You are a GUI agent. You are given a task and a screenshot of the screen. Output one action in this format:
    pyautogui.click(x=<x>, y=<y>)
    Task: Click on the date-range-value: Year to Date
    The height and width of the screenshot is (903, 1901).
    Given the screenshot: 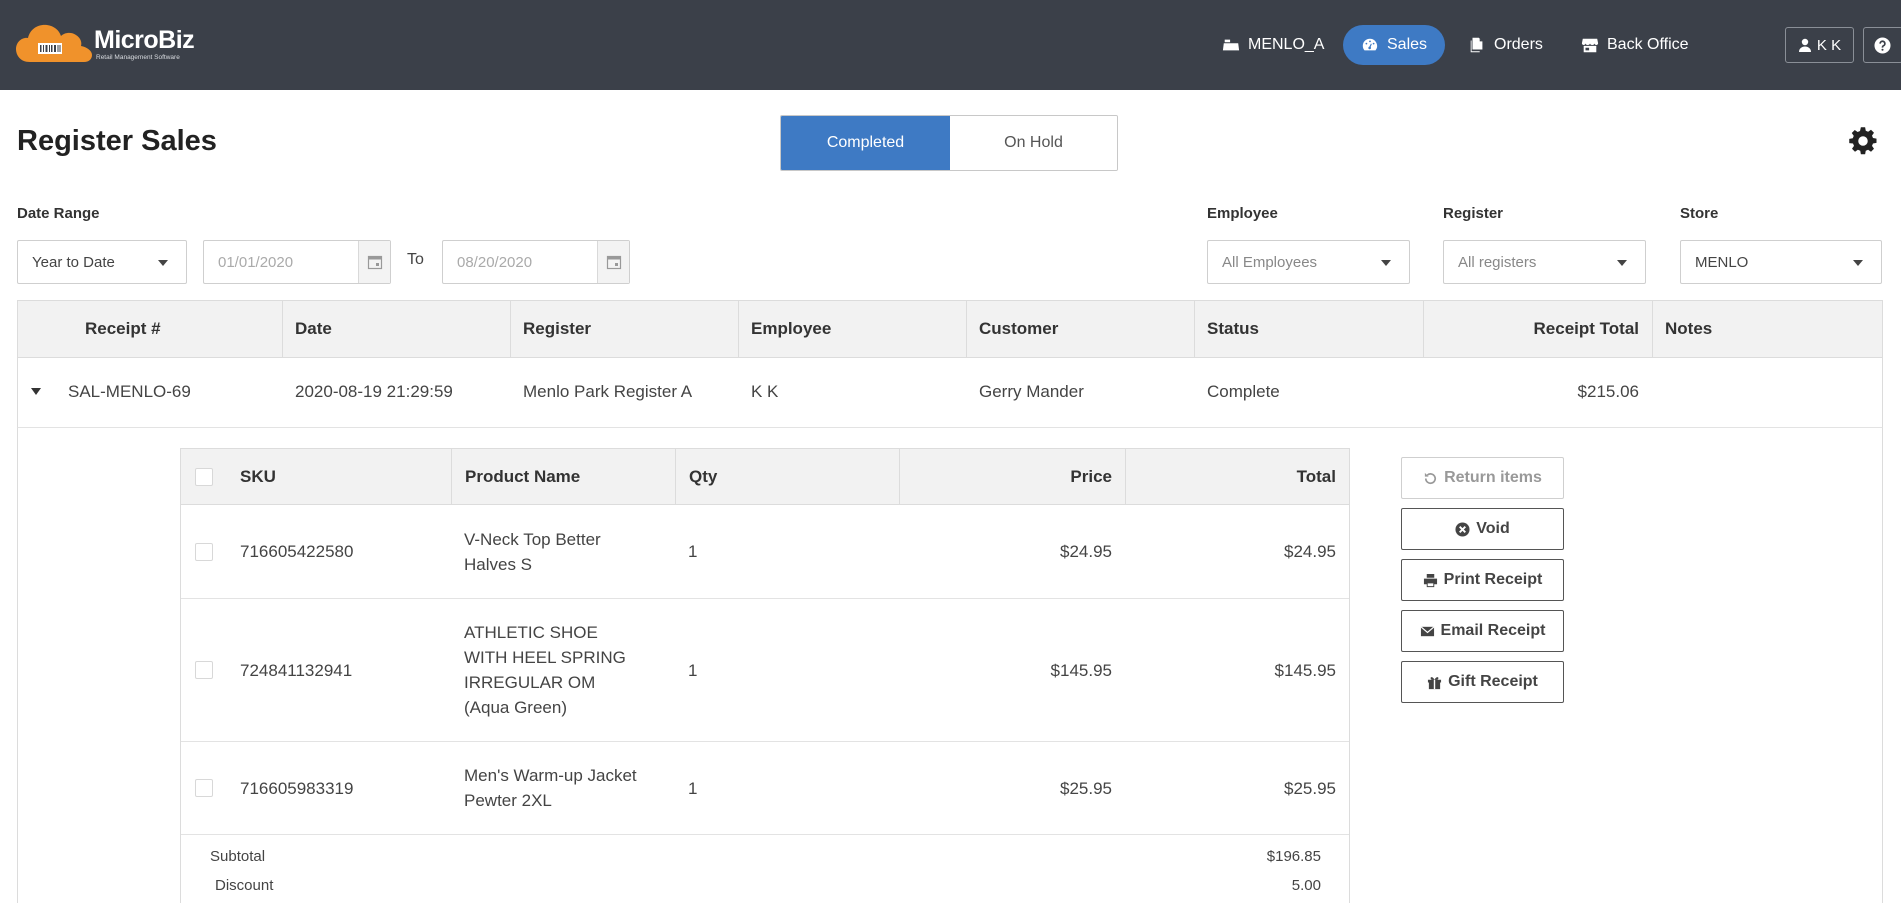 What is the action you would take?
    pyautogui.click(x=73, y=262)
    